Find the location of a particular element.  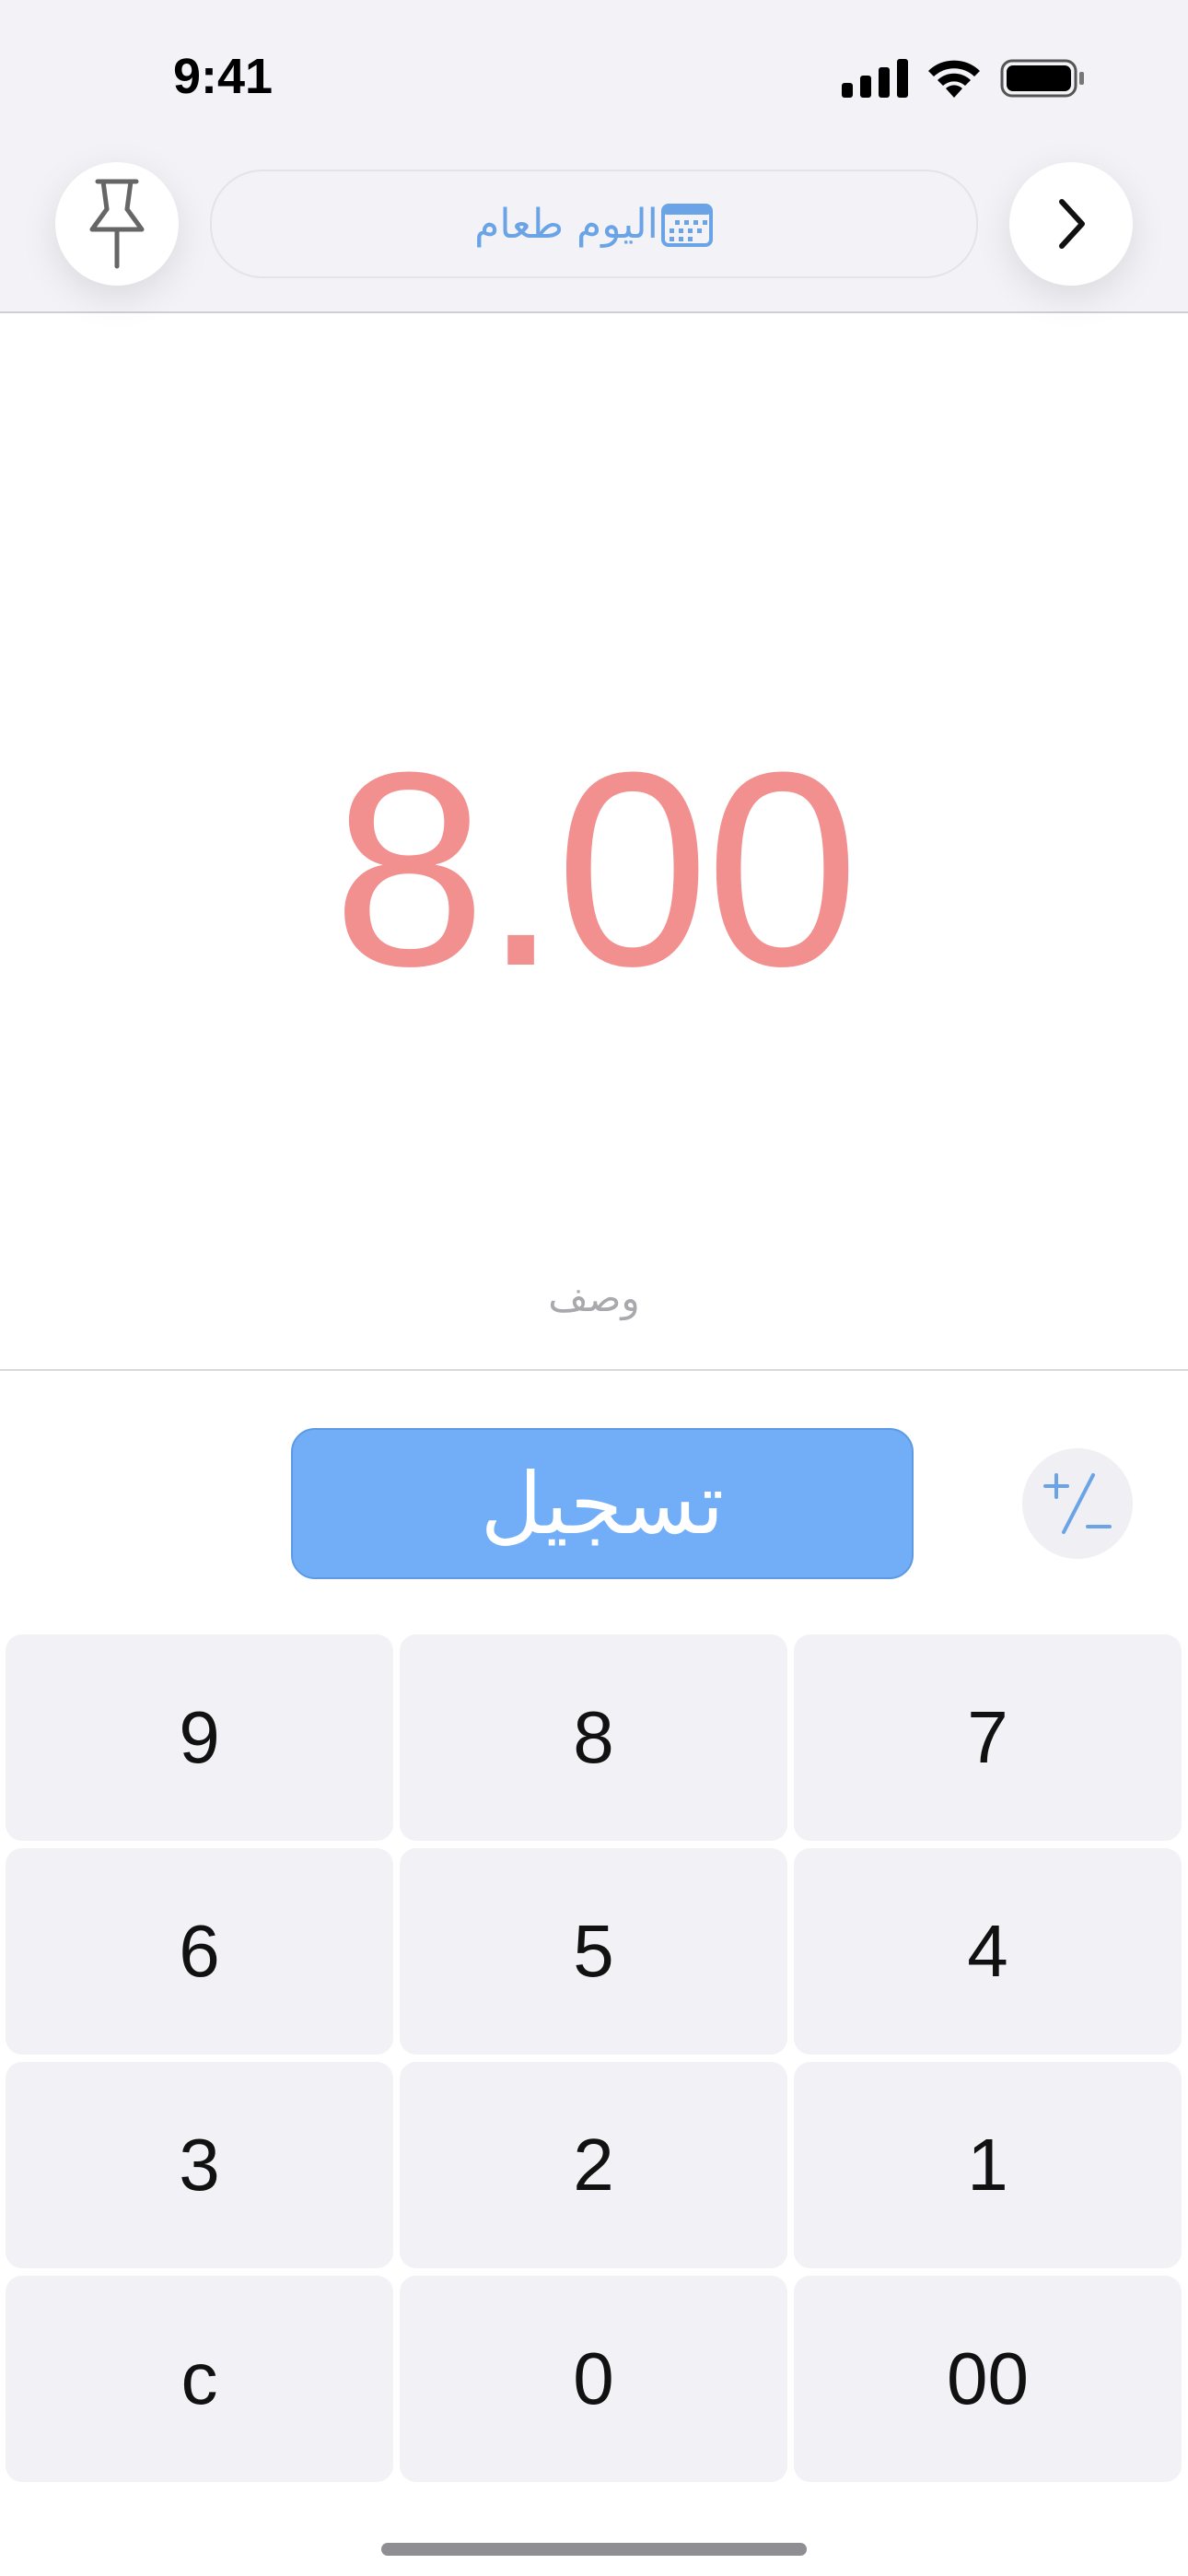

cellular-signal-icon is located at coordinates (875, 78).